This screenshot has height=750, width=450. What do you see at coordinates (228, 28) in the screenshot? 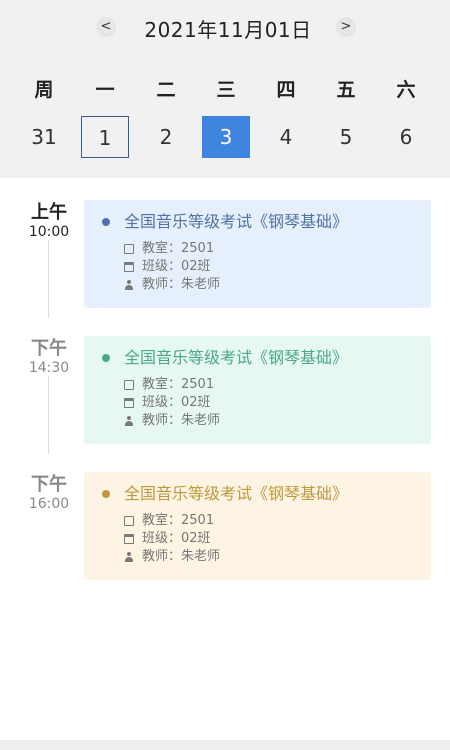
I see `date-title: 2021年11月01日` at bounding box center [228, 28].